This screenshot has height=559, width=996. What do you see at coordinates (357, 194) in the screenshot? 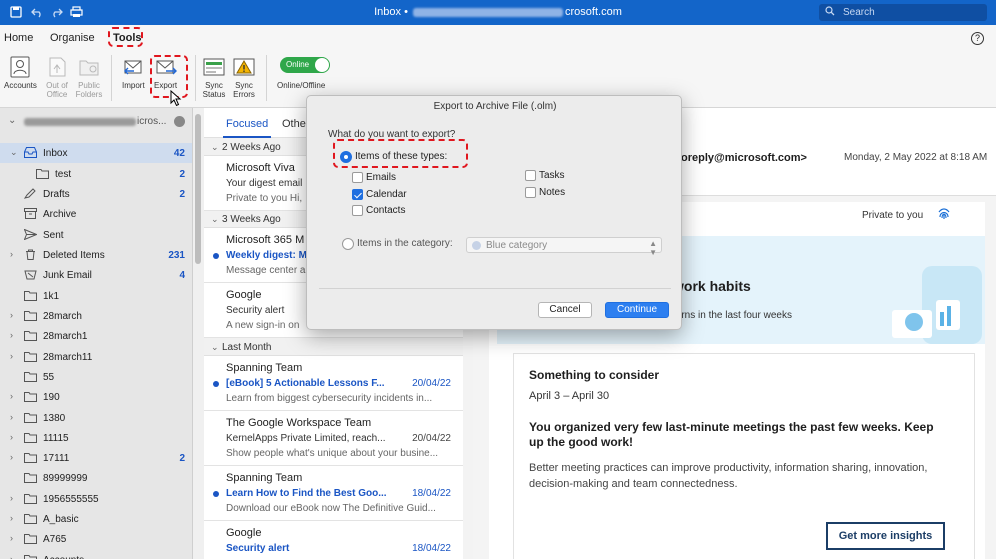
I see `calendar-checkbox` at bounding box center [357, 194].